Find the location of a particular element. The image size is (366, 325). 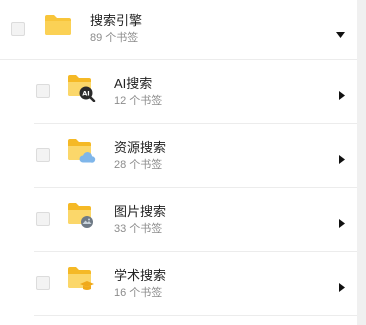

bookmark-count: 12 个书签 is located at coordinates (138, 101).